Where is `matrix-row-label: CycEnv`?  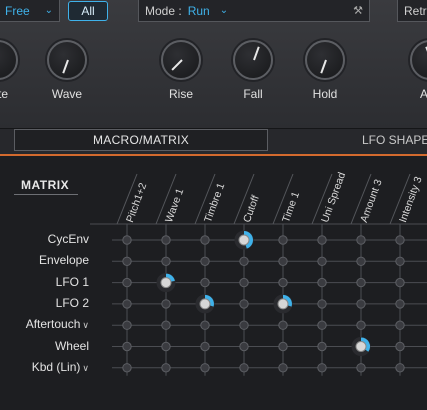
matrix-row-label: CycEnv is located at coordinates (68, 239).